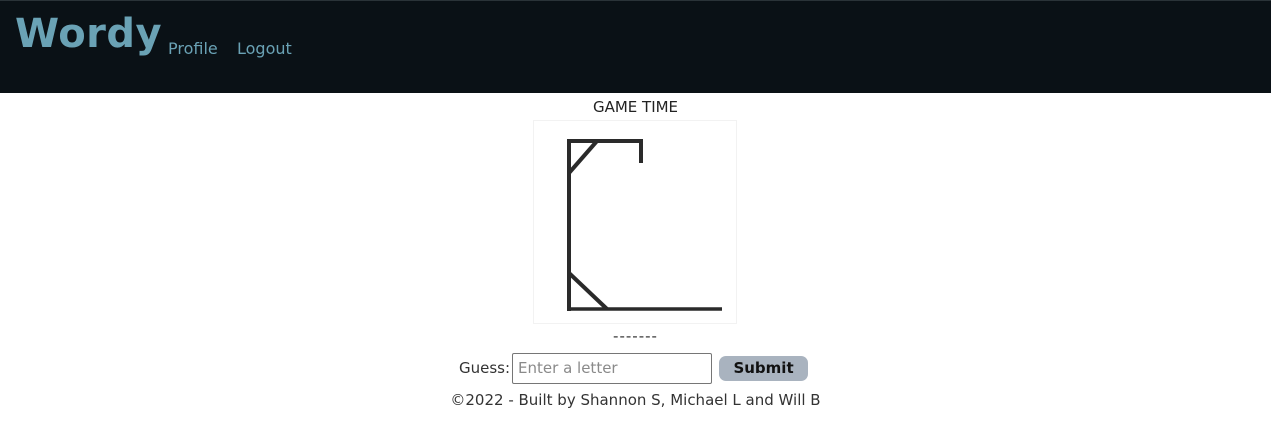  I want to click on nav-link-logout: Logout, so click(264, 48).